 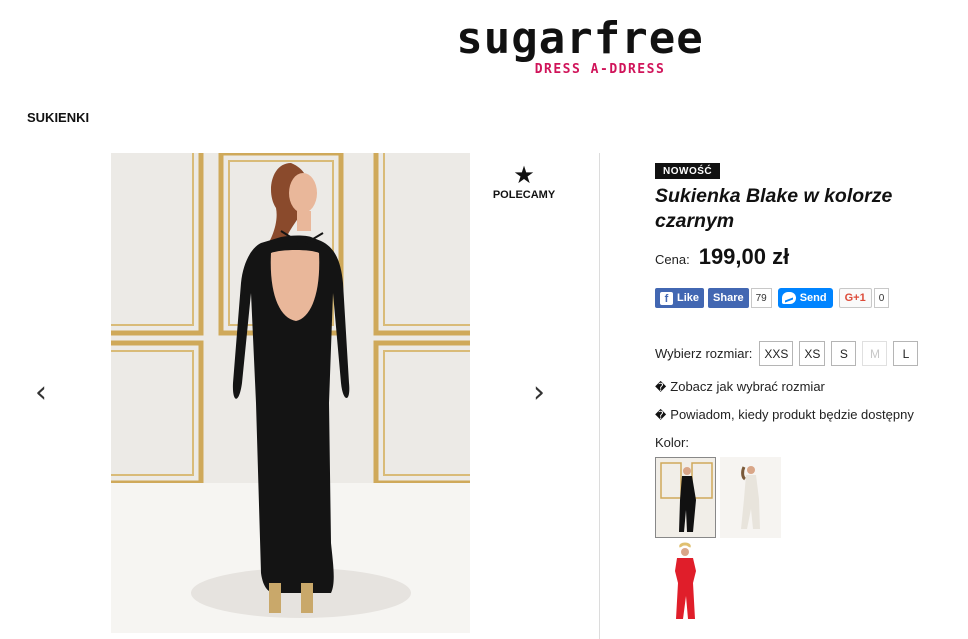 I want to click on size-option-xxs: XXS, so click(x=776, y=353).